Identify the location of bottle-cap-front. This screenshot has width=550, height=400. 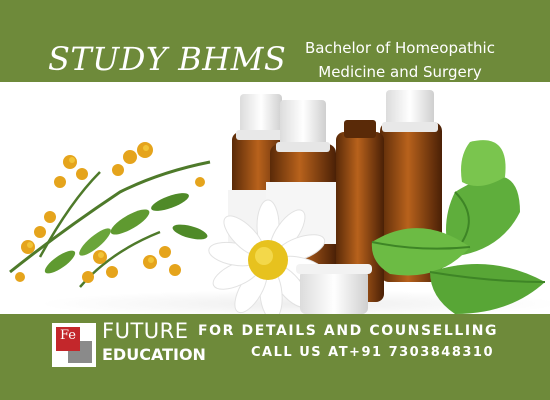
(334, 289).